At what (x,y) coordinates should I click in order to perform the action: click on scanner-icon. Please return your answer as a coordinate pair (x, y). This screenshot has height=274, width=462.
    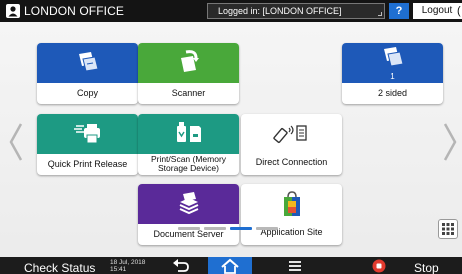
    Looking at the image, I should click on (188, 63).